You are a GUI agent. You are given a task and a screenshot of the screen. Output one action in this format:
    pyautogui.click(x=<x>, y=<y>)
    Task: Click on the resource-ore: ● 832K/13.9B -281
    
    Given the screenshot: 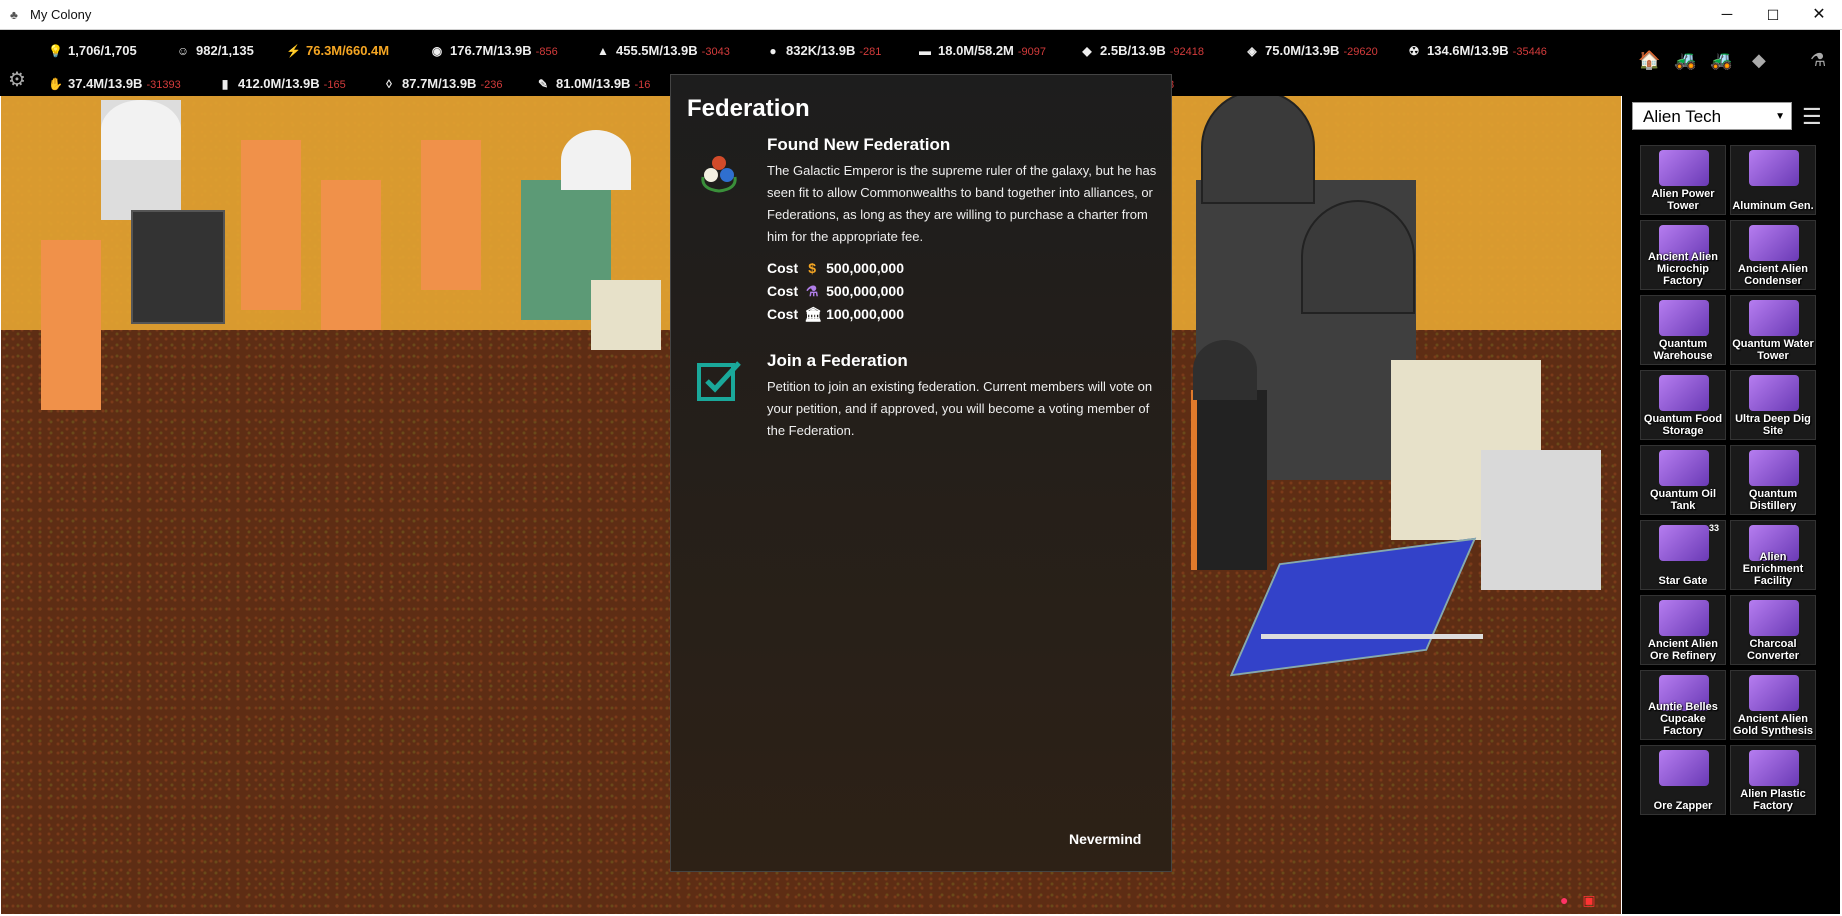 What is the action you would take?
    pyautogui.click(x=823, y=51)
    